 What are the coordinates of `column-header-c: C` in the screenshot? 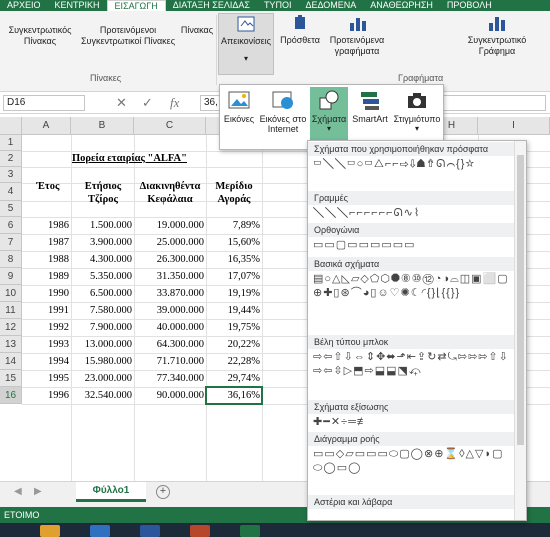 It's located at (170, 126).